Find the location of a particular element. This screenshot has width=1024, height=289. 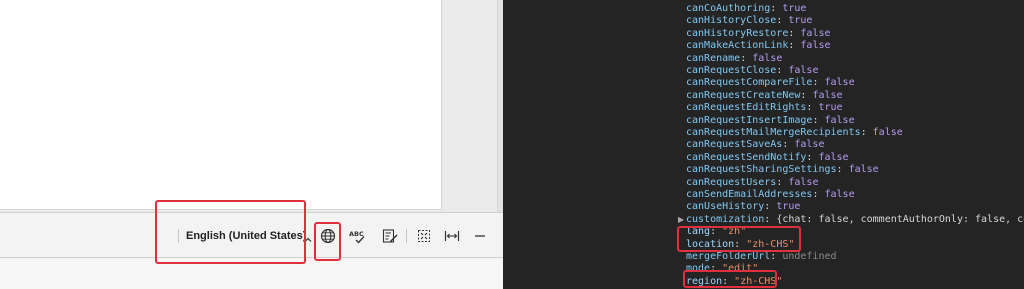

property-key: canRequestUsers is located at coordinates (731, 182).